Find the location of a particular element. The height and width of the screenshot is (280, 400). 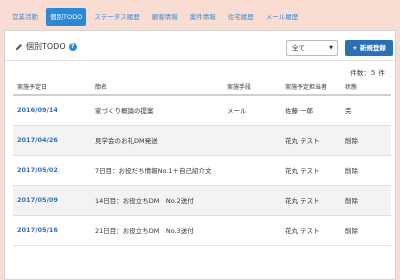

tab-customer-info: 顧客情報 is located at coordinates (165, 17).